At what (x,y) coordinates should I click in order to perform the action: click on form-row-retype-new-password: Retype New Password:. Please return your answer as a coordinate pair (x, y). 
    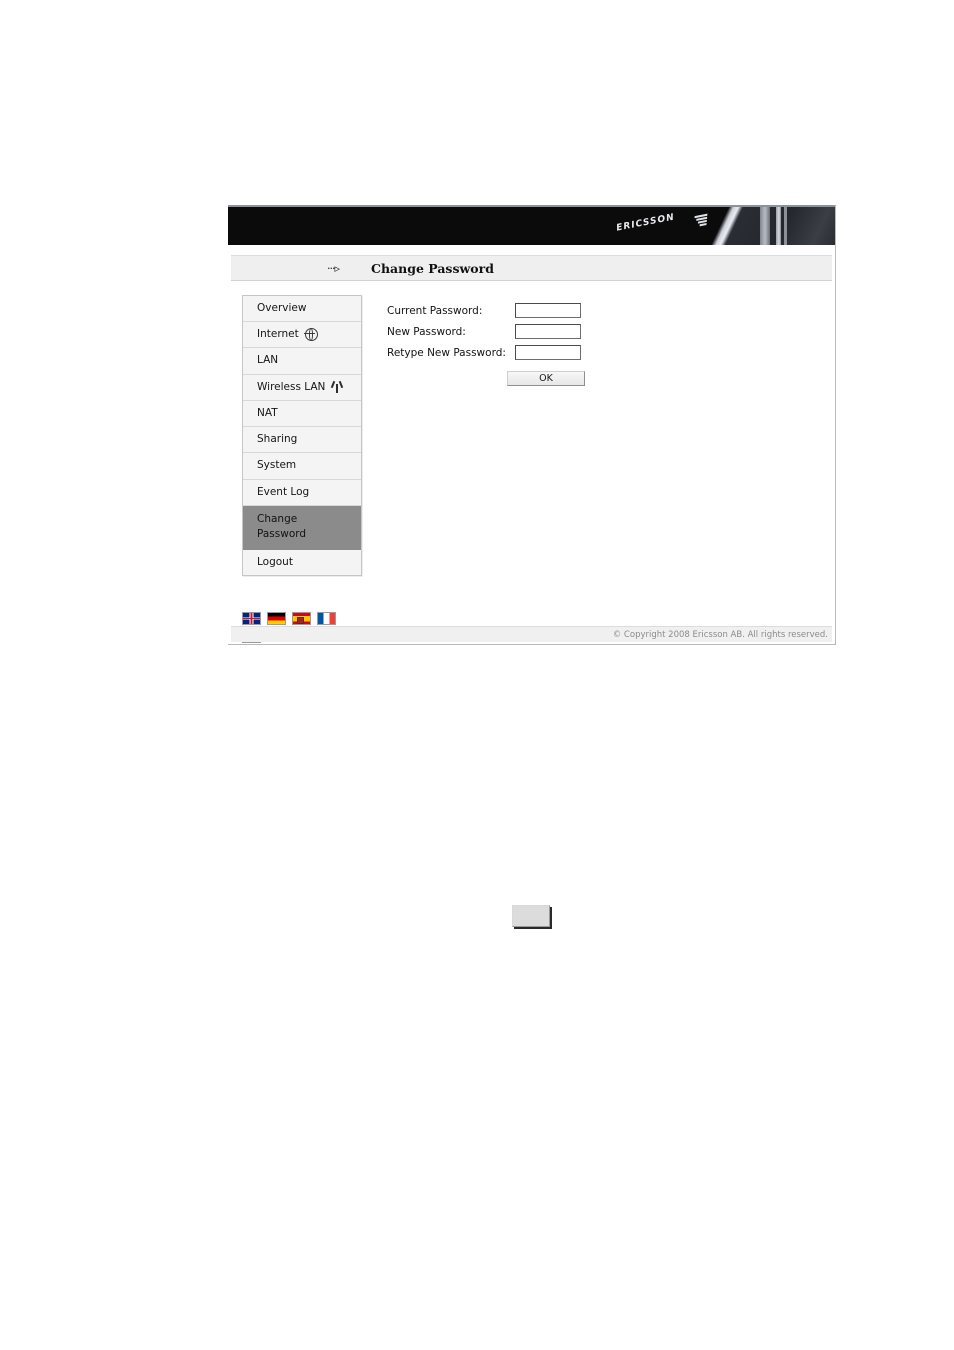
    Looking at the image, I should click on (486, 352).